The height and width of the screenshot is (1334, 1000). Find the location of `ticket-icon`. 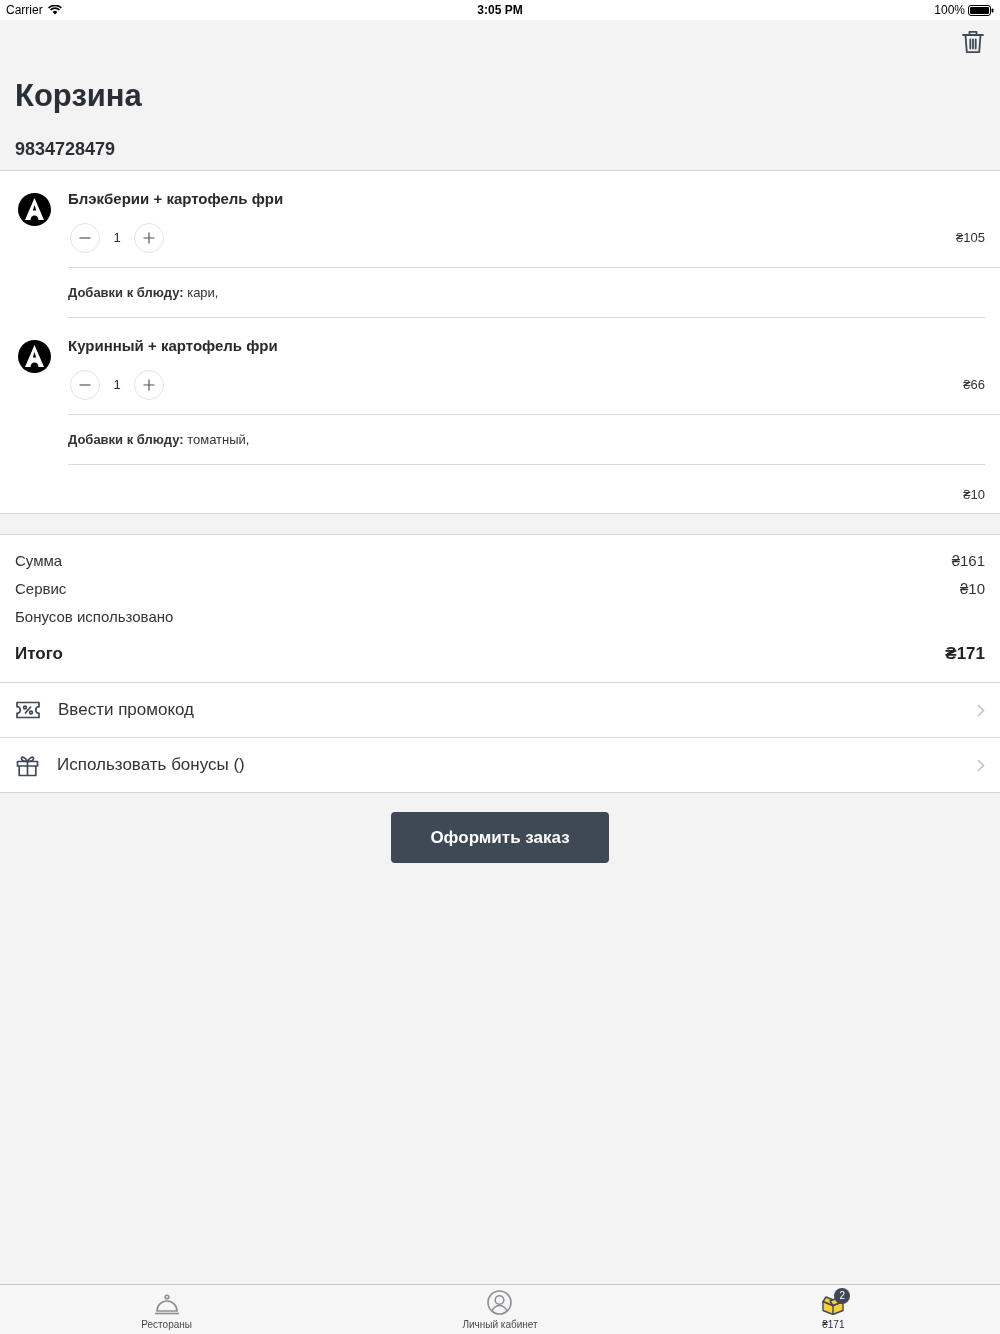

ticket-icon is located at coordinates (28, 710).